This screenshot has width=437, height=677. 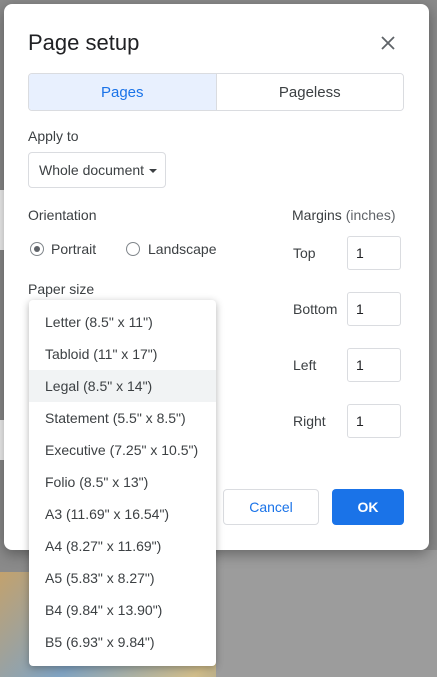 I want to click on apply-to-label: Apply to, so click(x=53, y=136).